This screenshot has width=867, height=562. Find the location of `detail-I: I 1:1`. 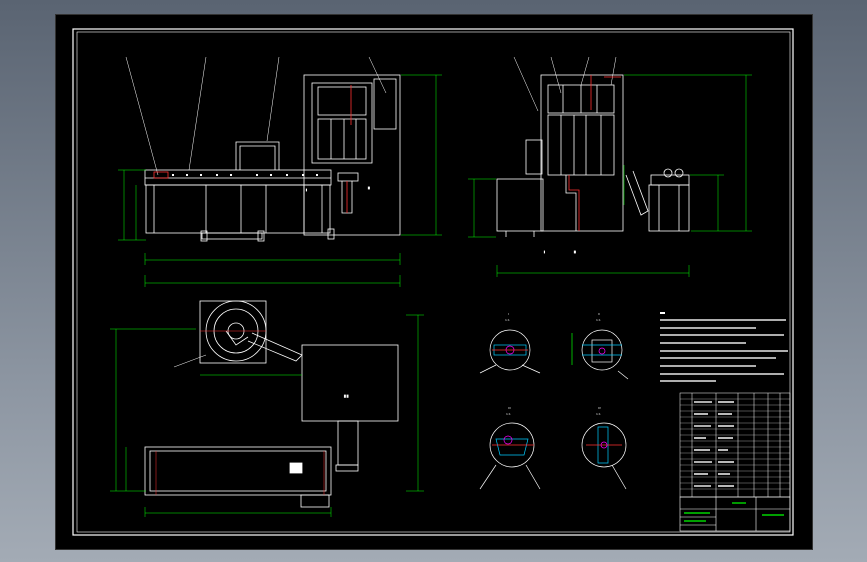

detail-I: I 1:1 is located at coordinates (510, 343).